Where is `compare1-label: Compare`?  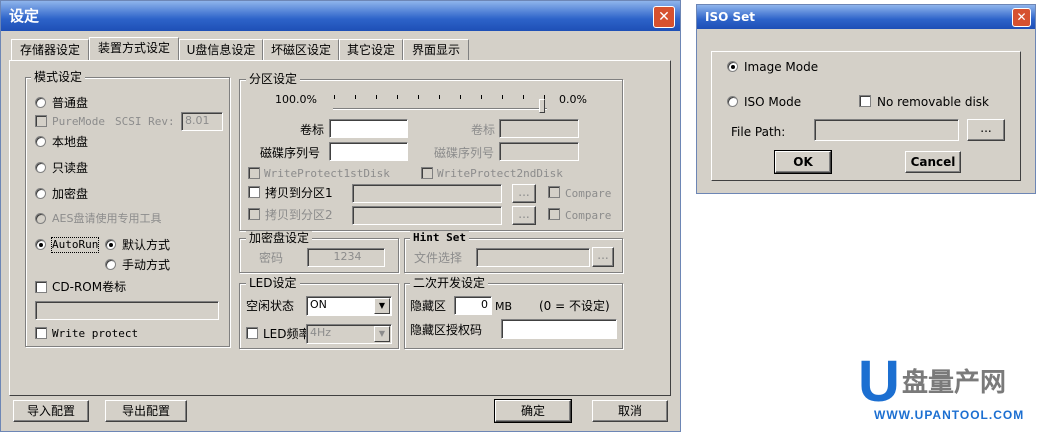
compare1-label: Compare is located at coordinates (588, 193).